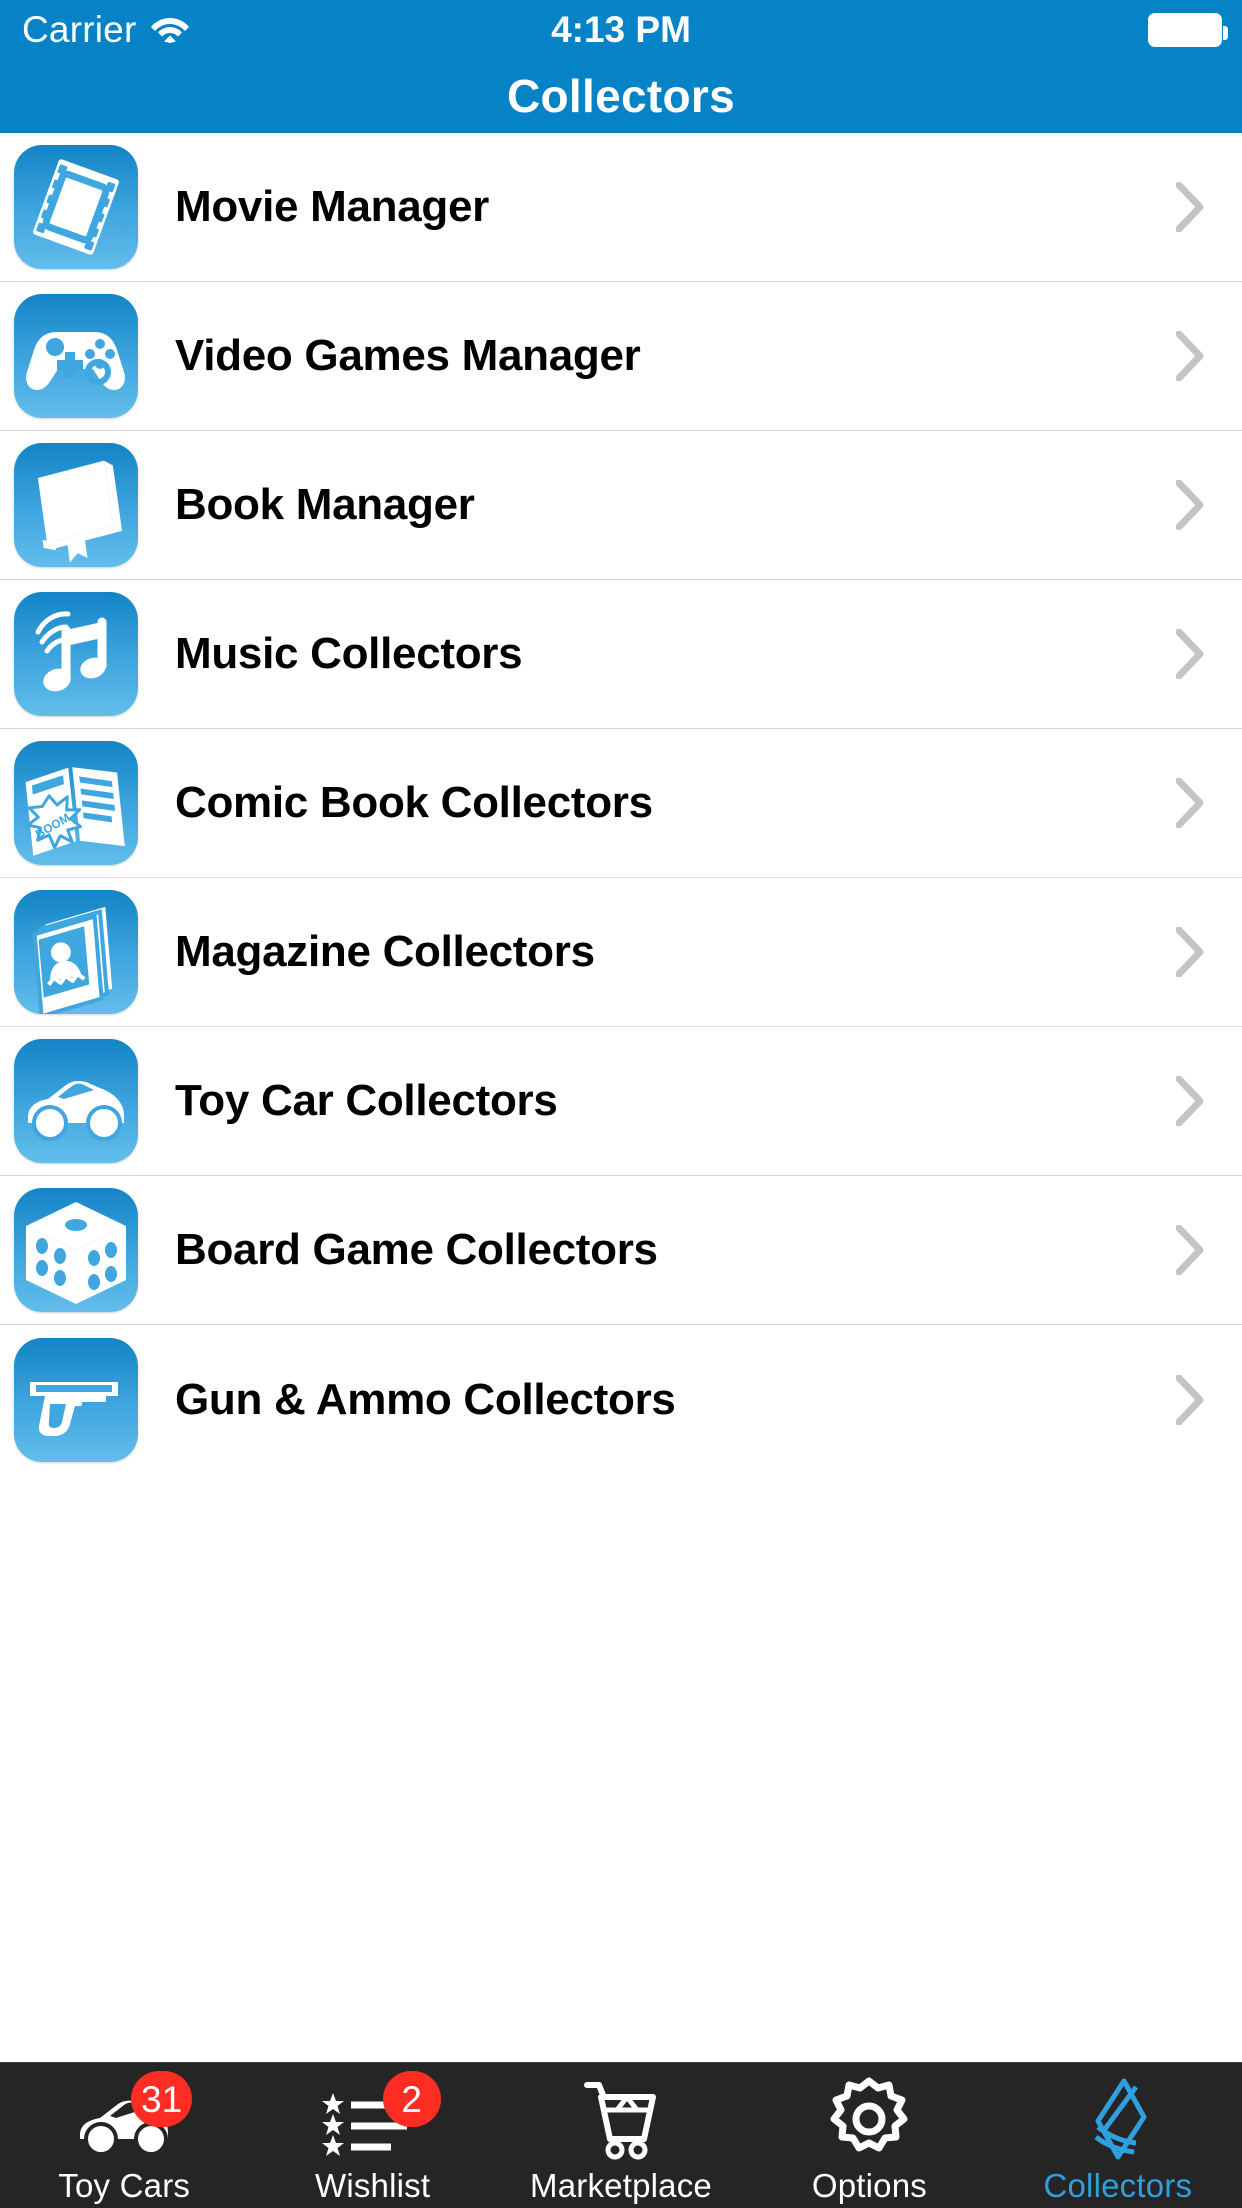  I want to click on tab-options: Options, so click(869, 2135).